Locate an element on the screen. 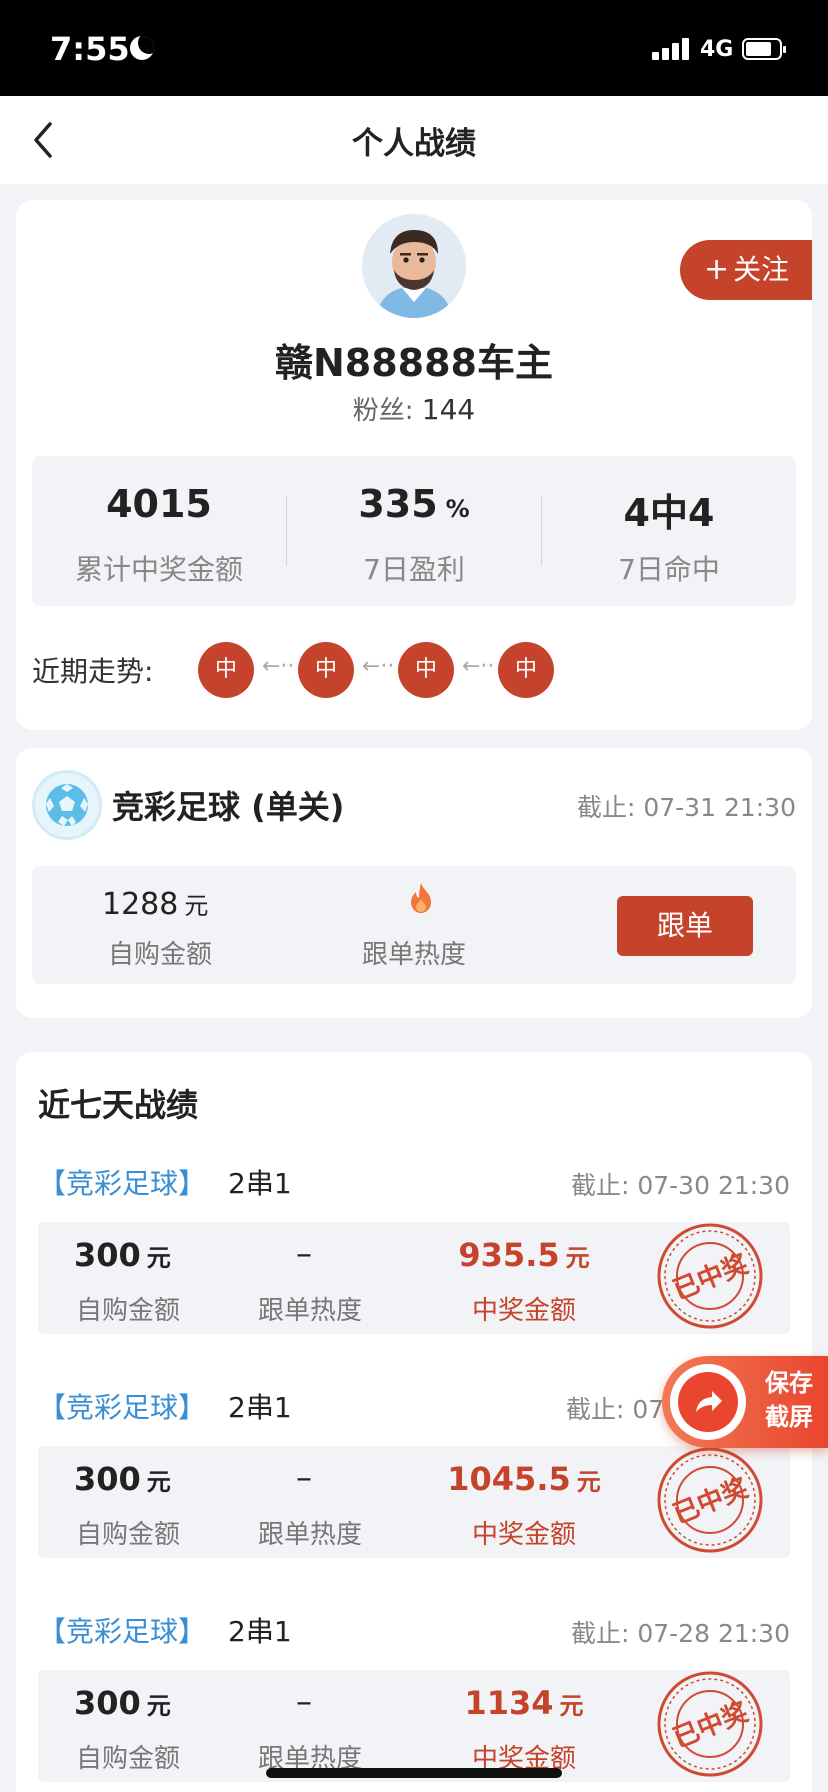 Image resolution: width=828 pixels, height=1792 pixels. moon-icon is located at coordinates (142, 48).